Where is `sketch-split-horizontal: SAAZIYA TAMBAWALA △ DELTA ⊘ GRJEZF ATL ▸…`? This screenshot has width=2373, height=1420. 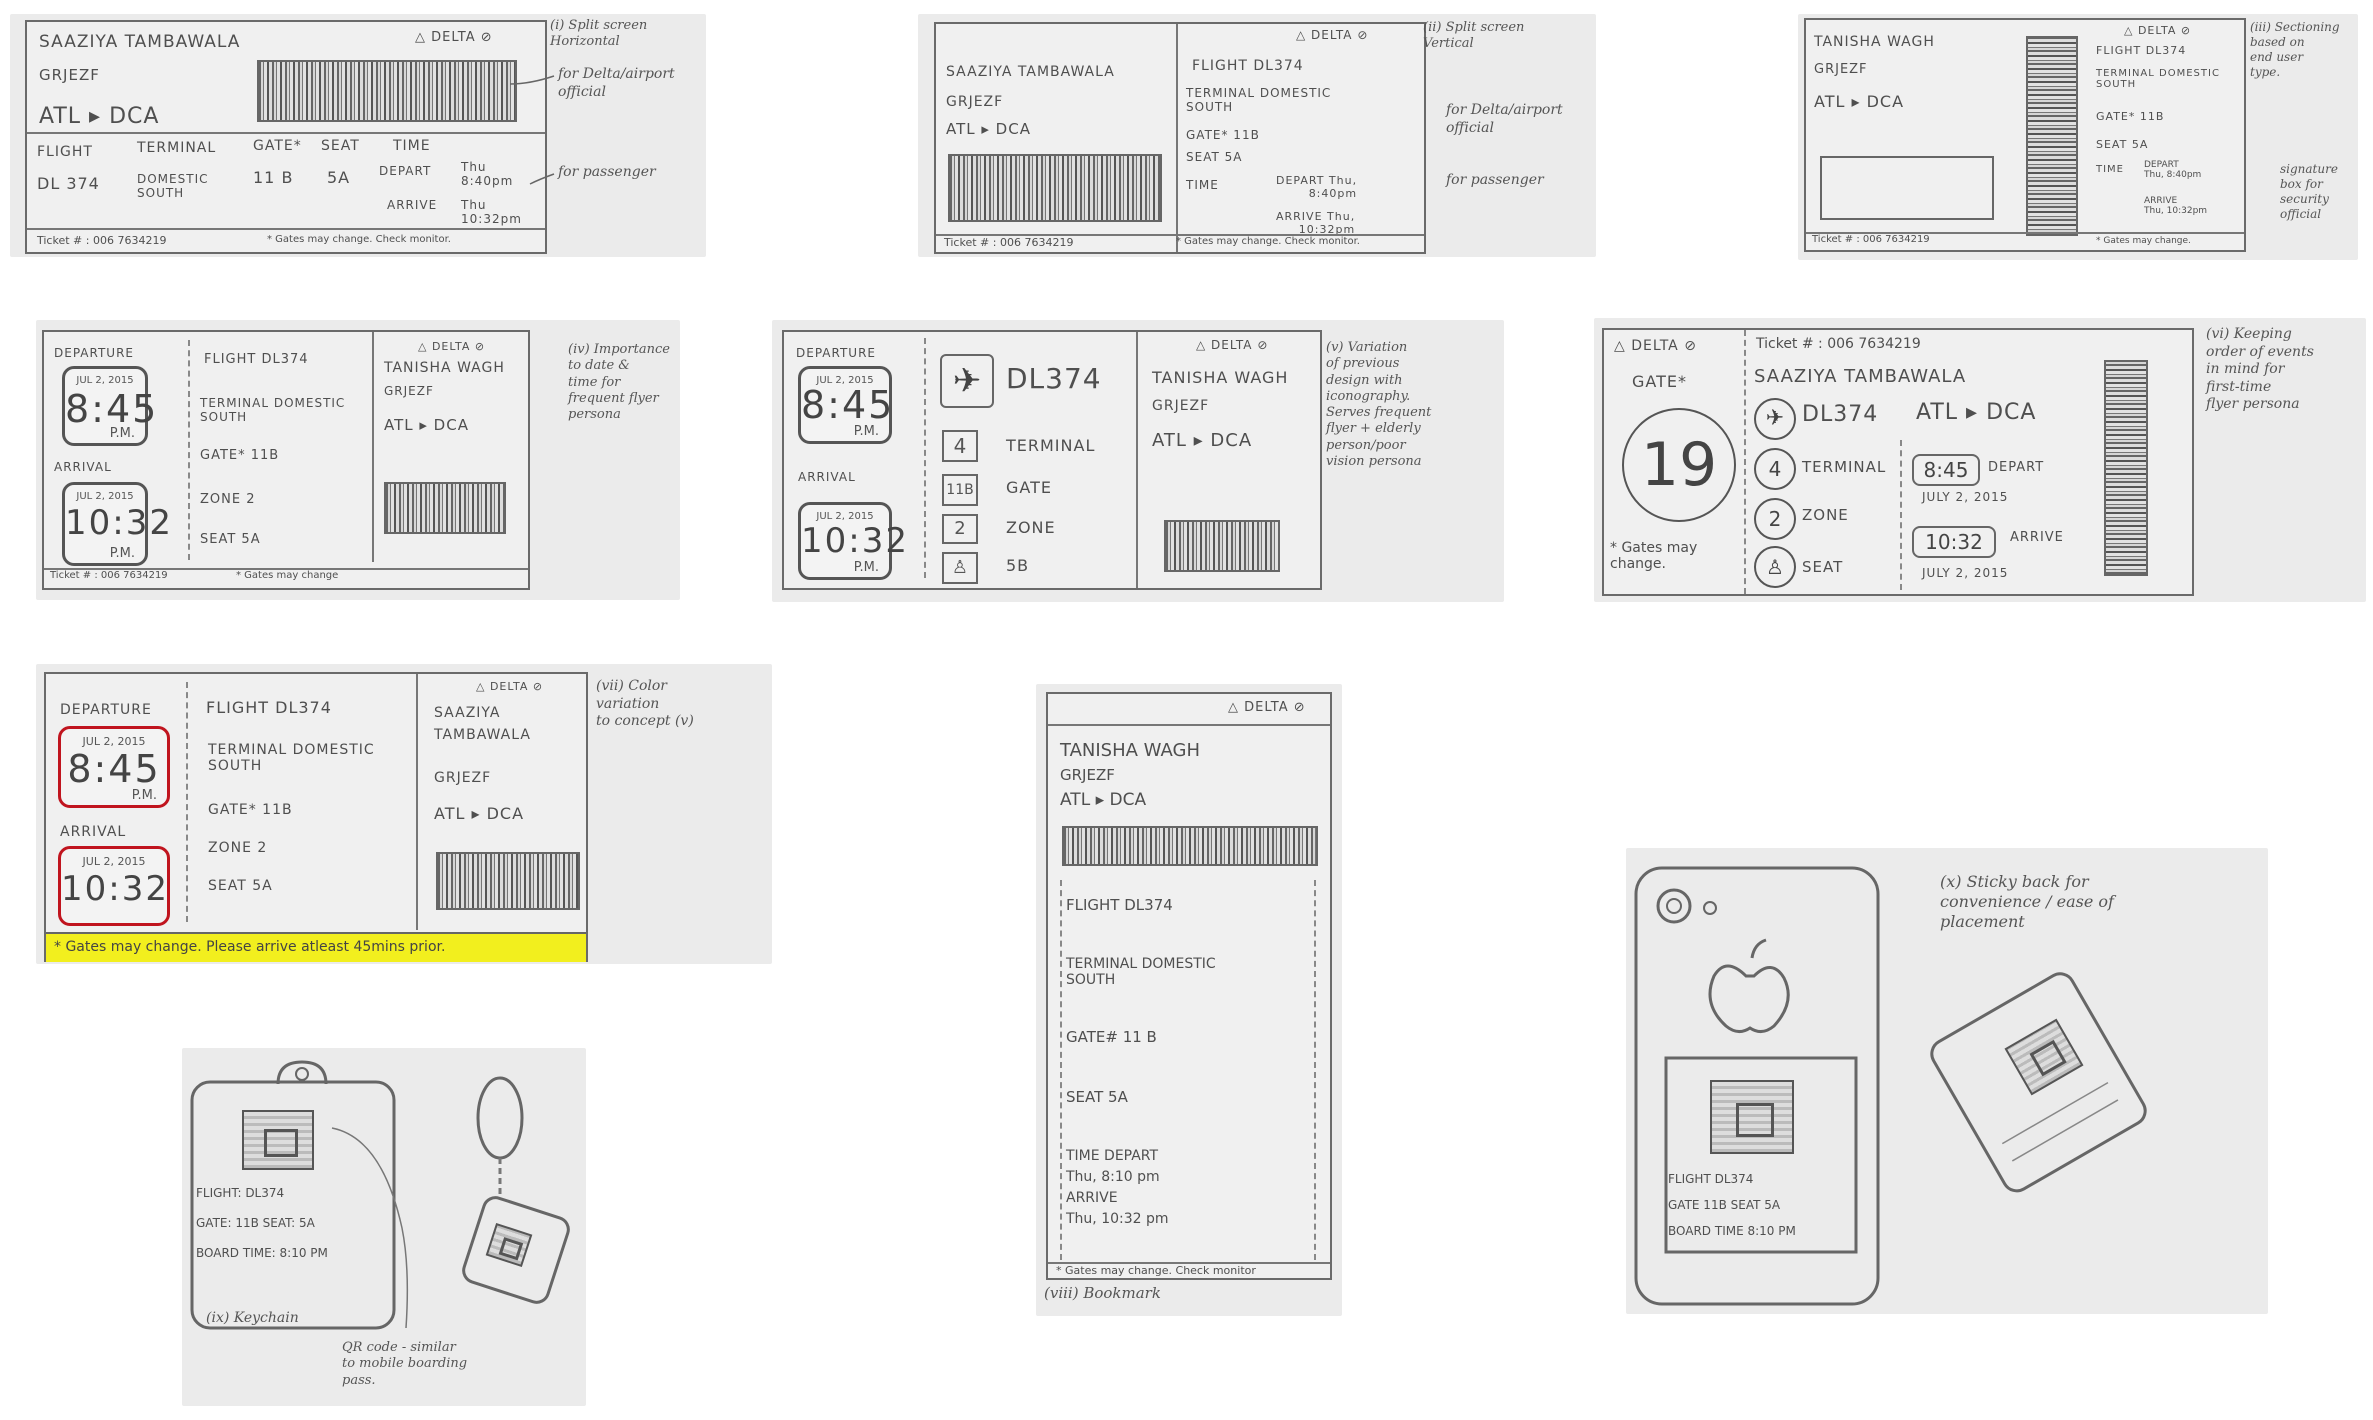
sketch-split-horizontal: SAAZIYA TAMBAWALA △ DELTA ⊘ GRJEZF ATL ▸… is located at coordinates (358, 135).